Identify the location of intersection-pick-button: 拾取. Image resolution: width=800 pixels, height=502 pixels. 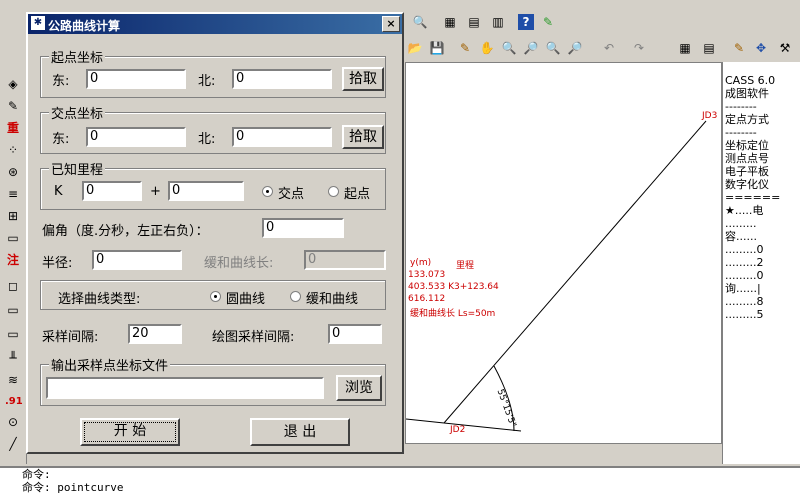
(363, 137).